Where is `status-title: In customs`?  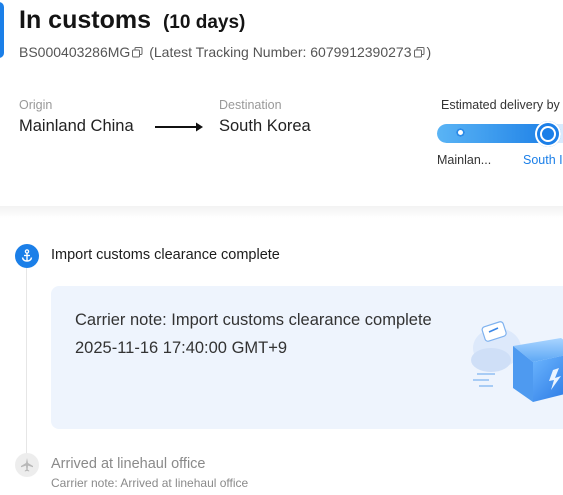
status-title: In customs is located at coordinates (85, 20).